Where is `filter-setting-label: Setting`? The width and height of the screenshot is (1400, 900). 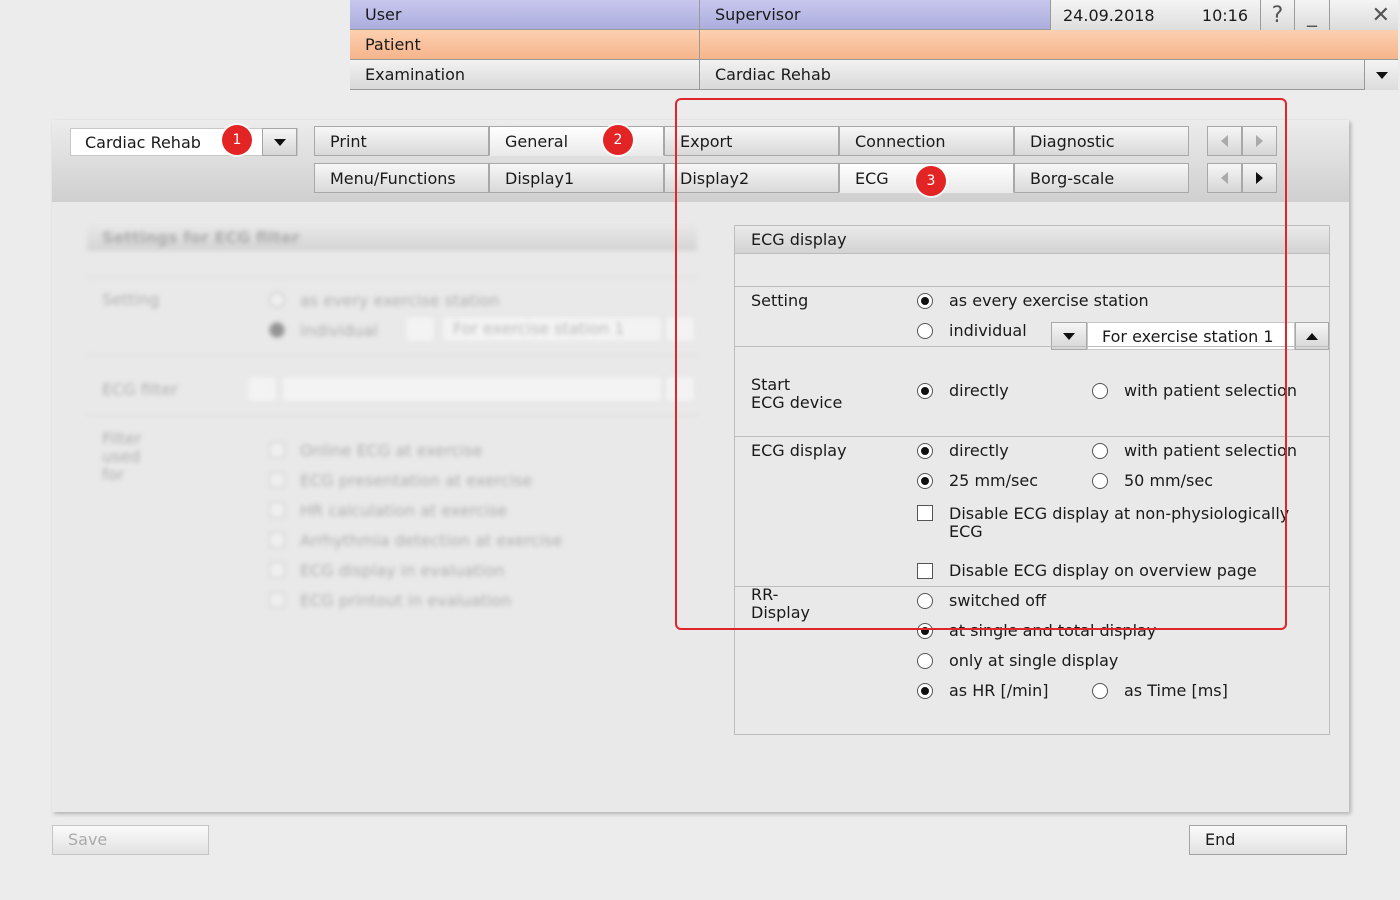 filter-setting-label: Setting is located at coordinates (131, 299).